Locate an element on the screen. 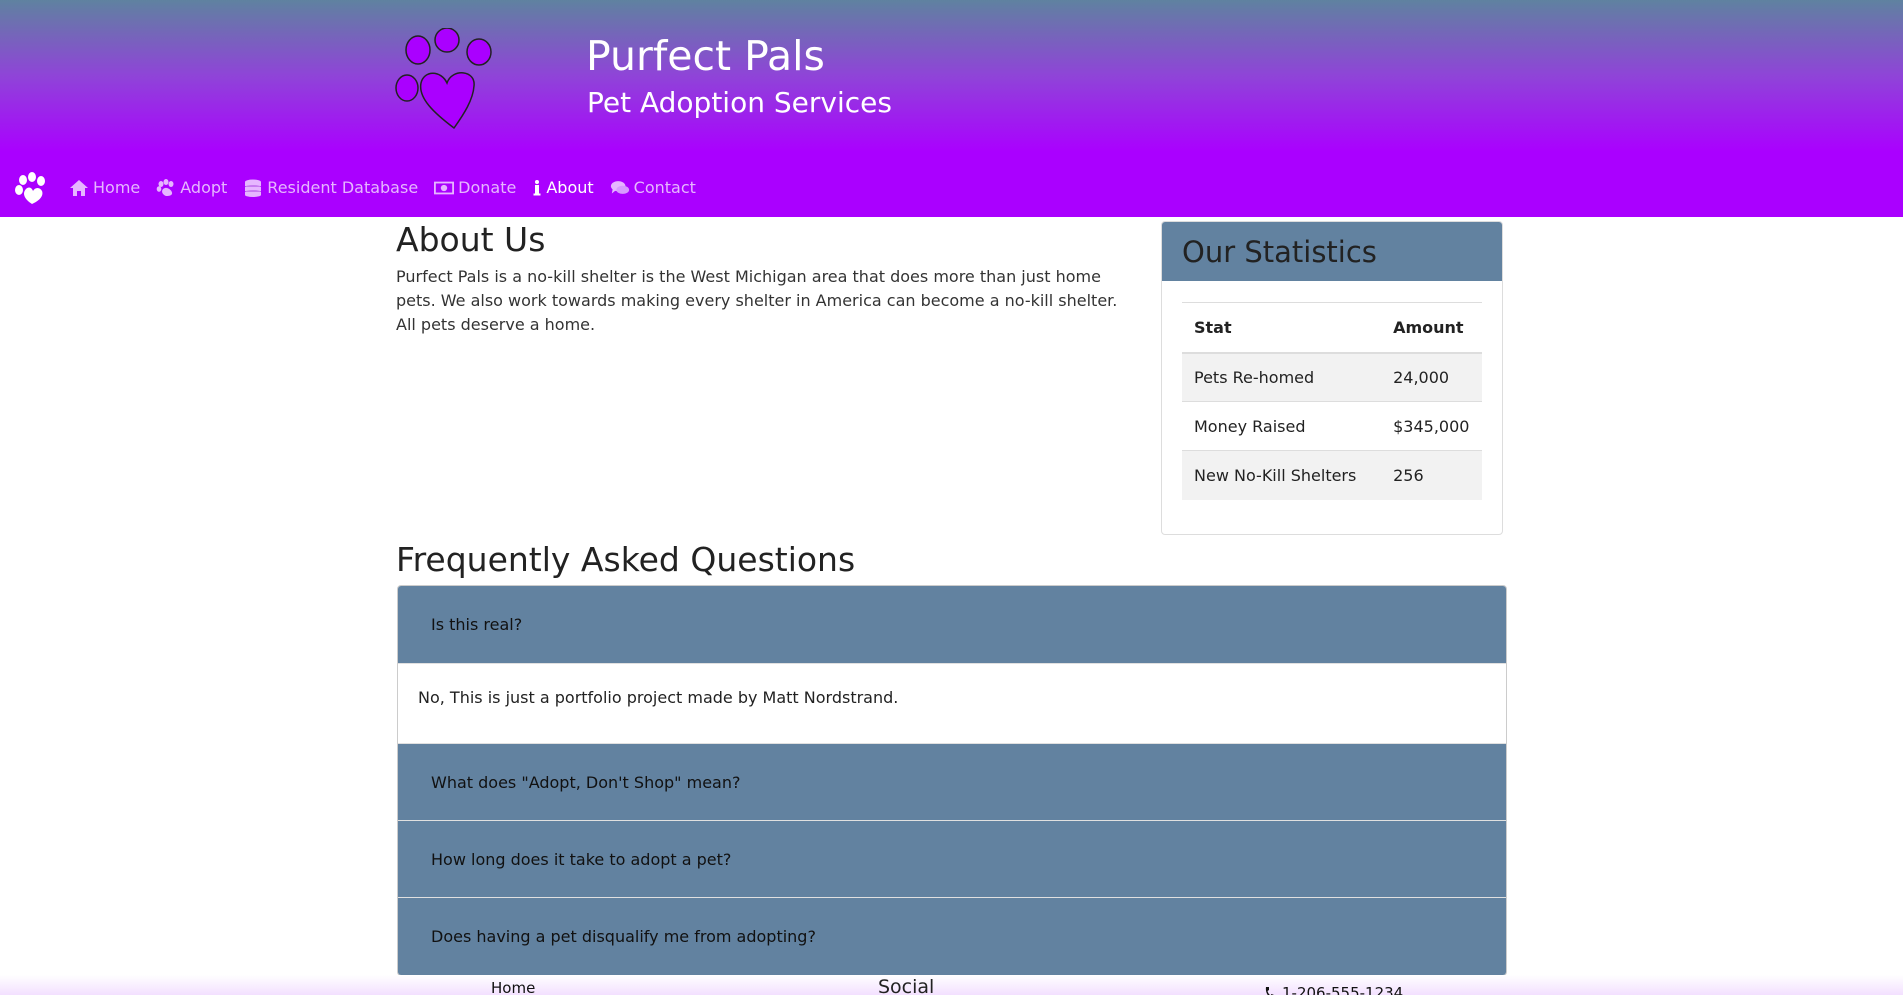  footer-social-heading: Social is located at coordinates (906, 985).